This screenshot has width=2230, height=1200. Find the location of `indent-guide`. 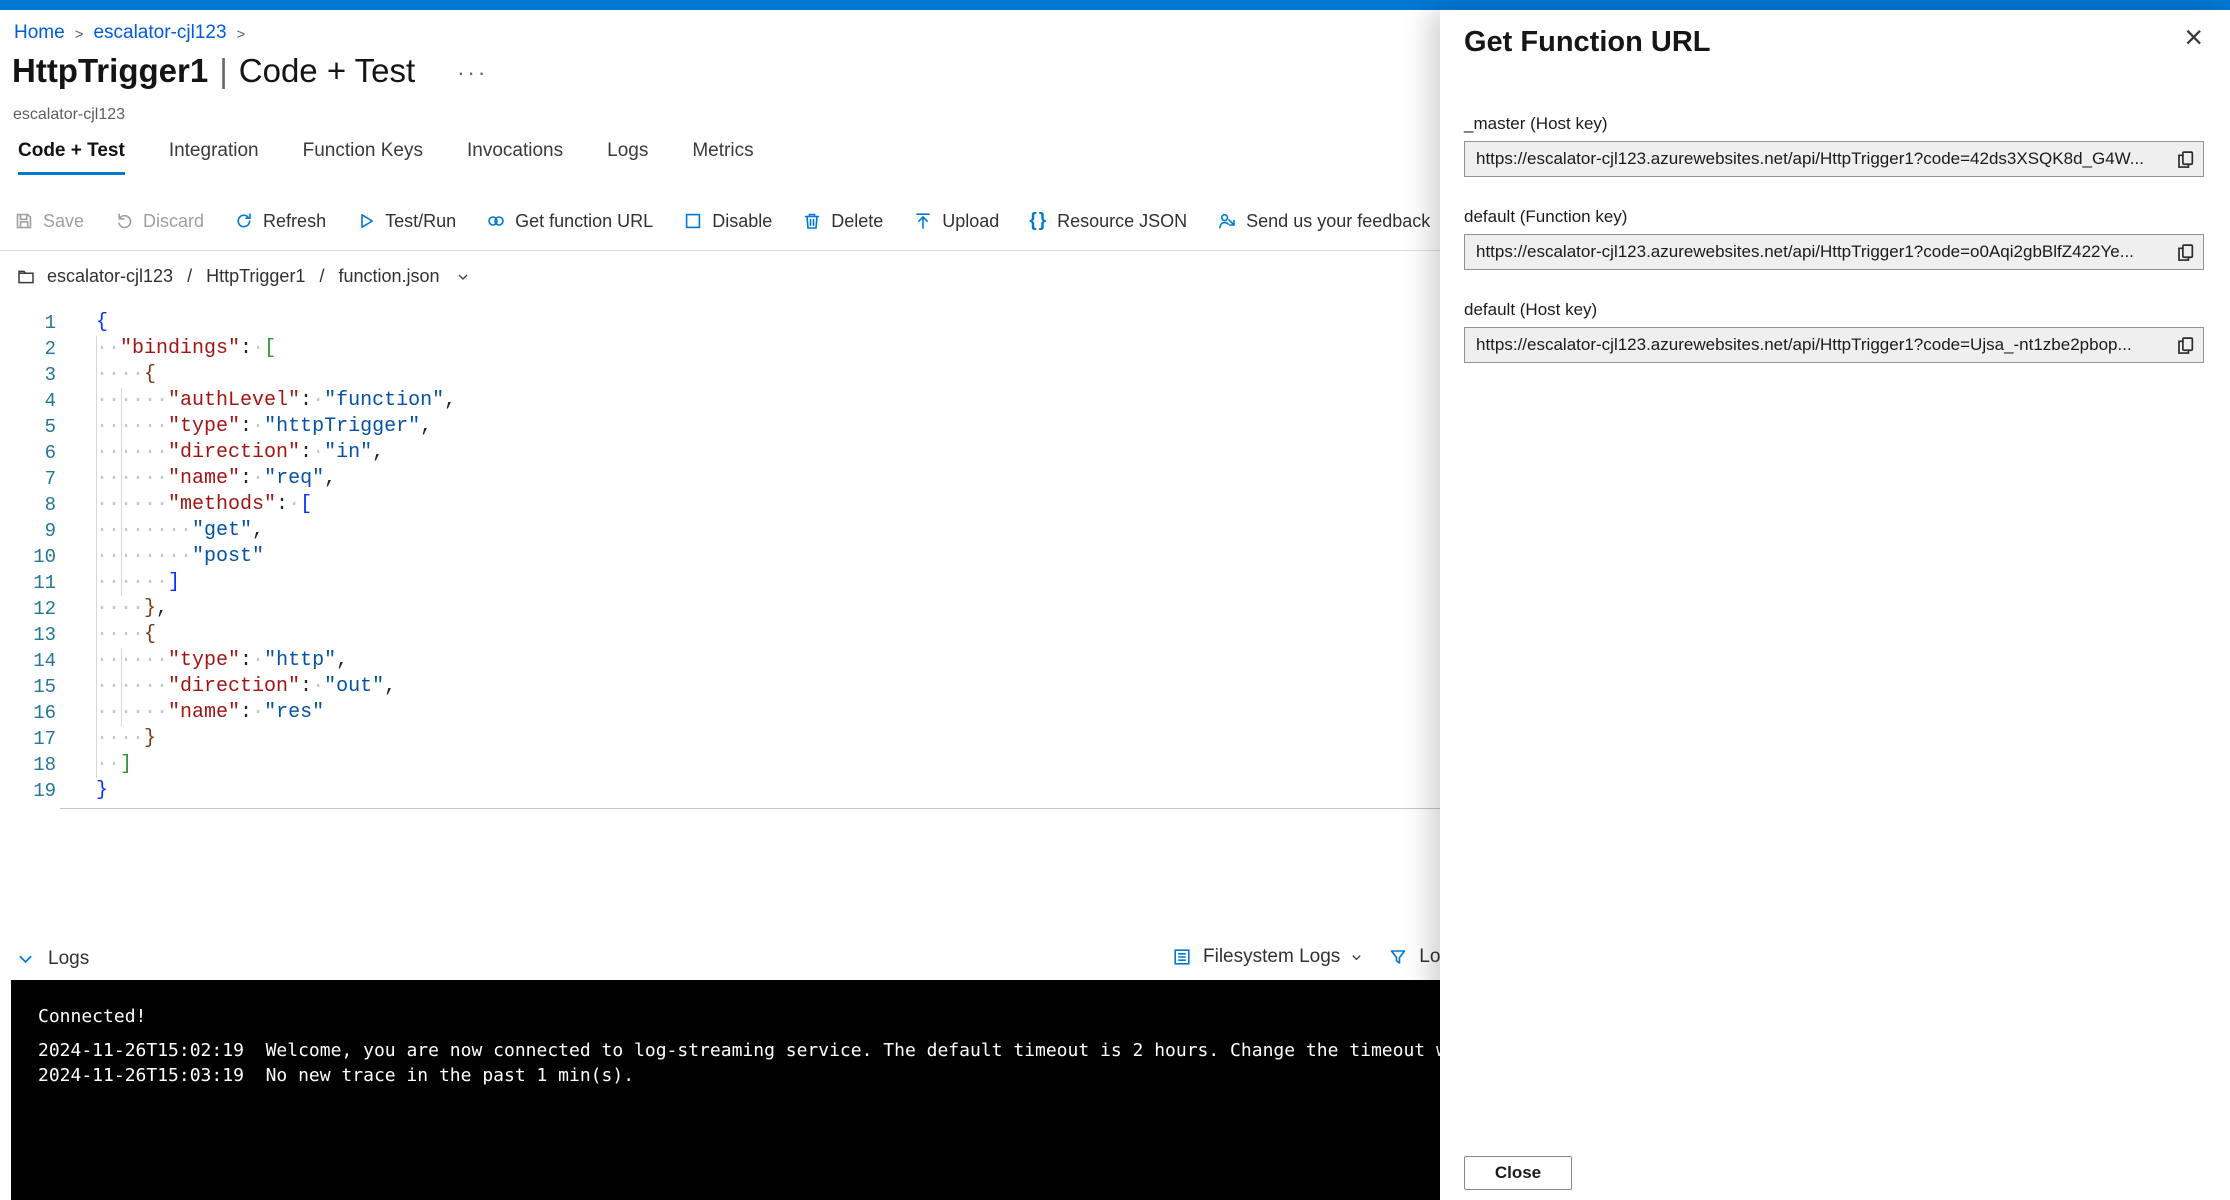

indent-guide is located at coordinates (121, 492).